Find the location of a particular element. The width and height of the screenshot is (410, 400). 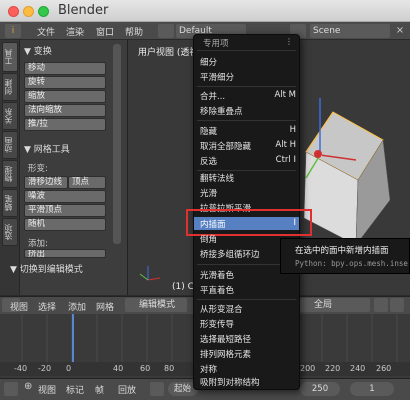

tick-label: 200 is located at coordinates (308, 368).